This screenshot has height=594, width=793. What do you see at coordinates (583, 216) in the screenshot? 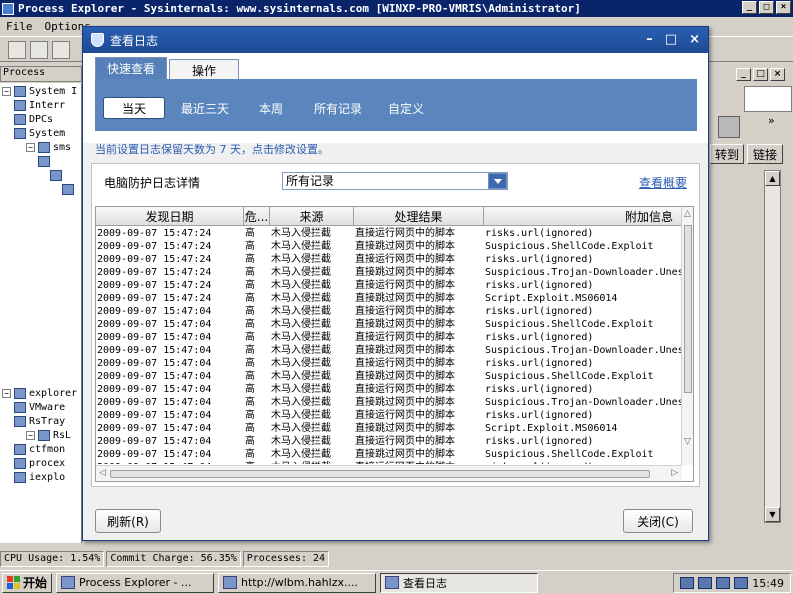
I see `column-header-info: 附加信息` at bounding box center [583, 216].